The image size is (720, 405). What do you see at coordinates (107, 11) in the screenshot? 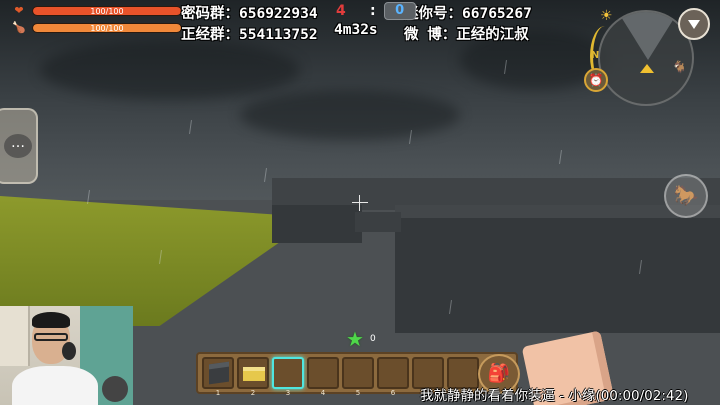
I see `health-label: 100/100` at bounding box center [107, 11].